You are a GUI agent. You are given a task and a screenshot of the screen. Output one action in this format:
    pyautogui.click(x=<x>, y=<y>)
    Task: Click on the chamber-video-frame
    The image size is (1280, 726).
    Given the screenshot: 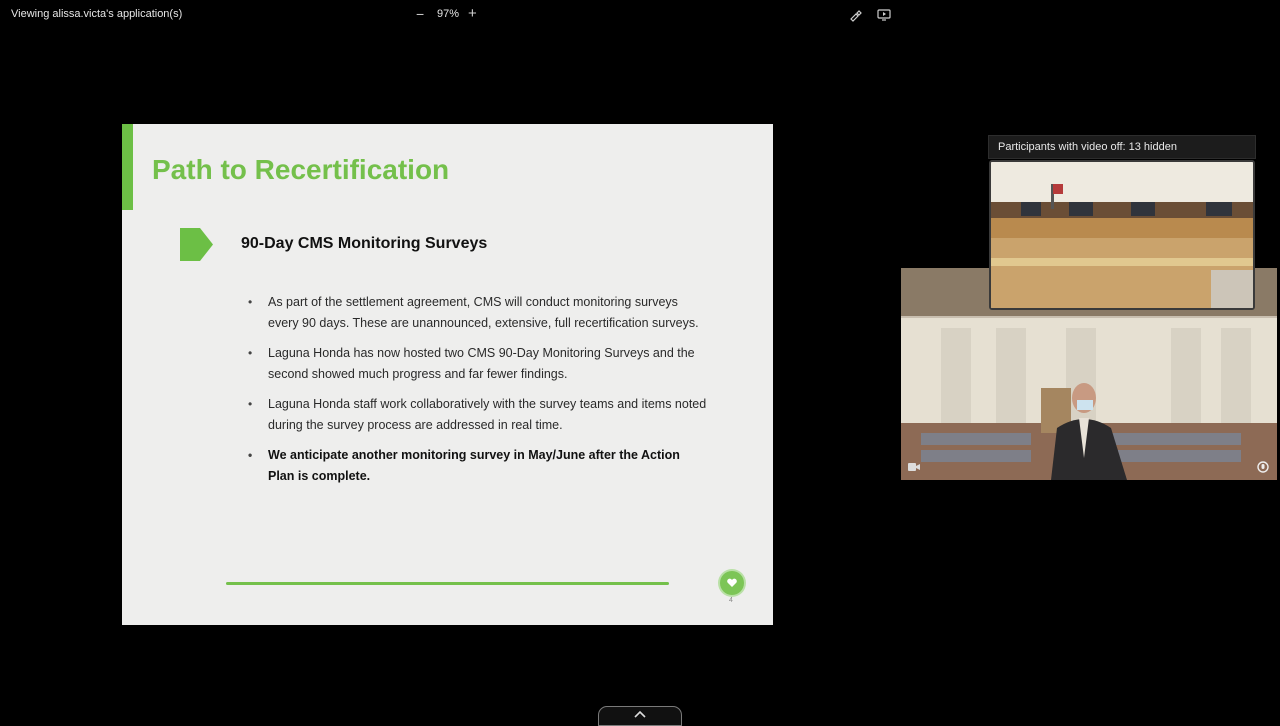 What is the action you would take?
    pyautogui.click(x=1122, y=235)
    